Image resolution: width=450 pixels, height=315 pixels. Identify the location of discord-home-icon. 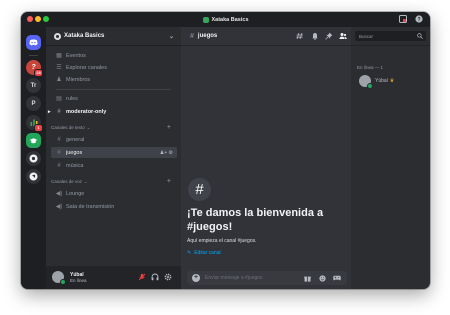
(33, 42).